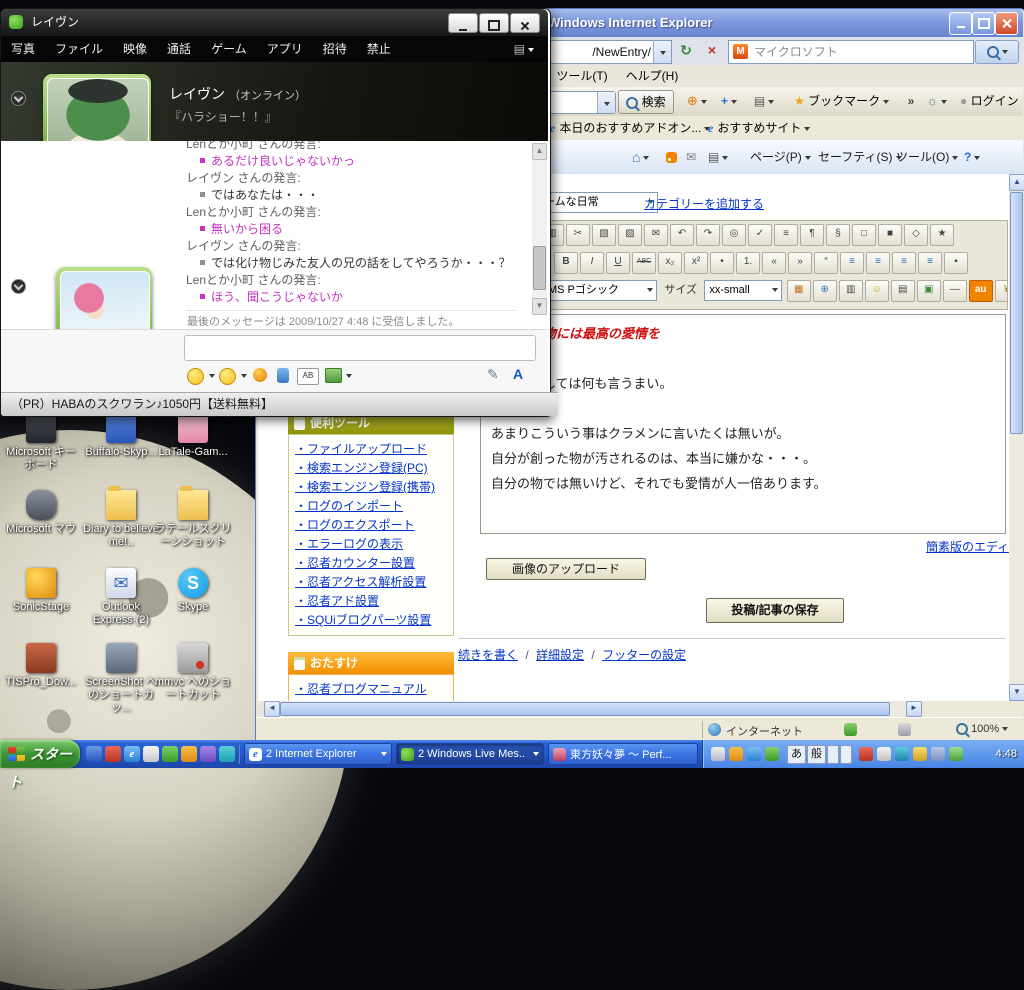 This screenshot has width=1024, height=990. I want to click on menu-photos: 写真, so click(23, 49).